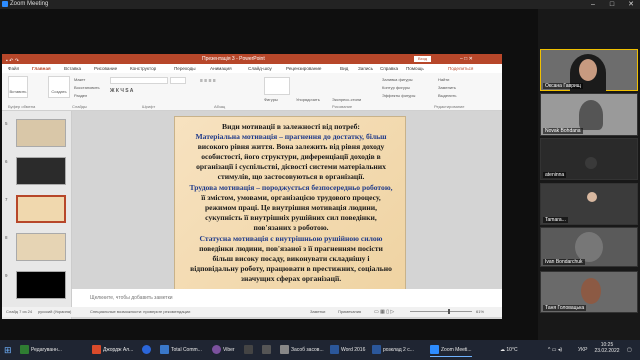 This screenshot has width=640, height=360. What do you see at coordinates (555, 350) in the screenshot?
I see `tray-icons: ^ ▭ ◂)` at bounding box center [555, 350].